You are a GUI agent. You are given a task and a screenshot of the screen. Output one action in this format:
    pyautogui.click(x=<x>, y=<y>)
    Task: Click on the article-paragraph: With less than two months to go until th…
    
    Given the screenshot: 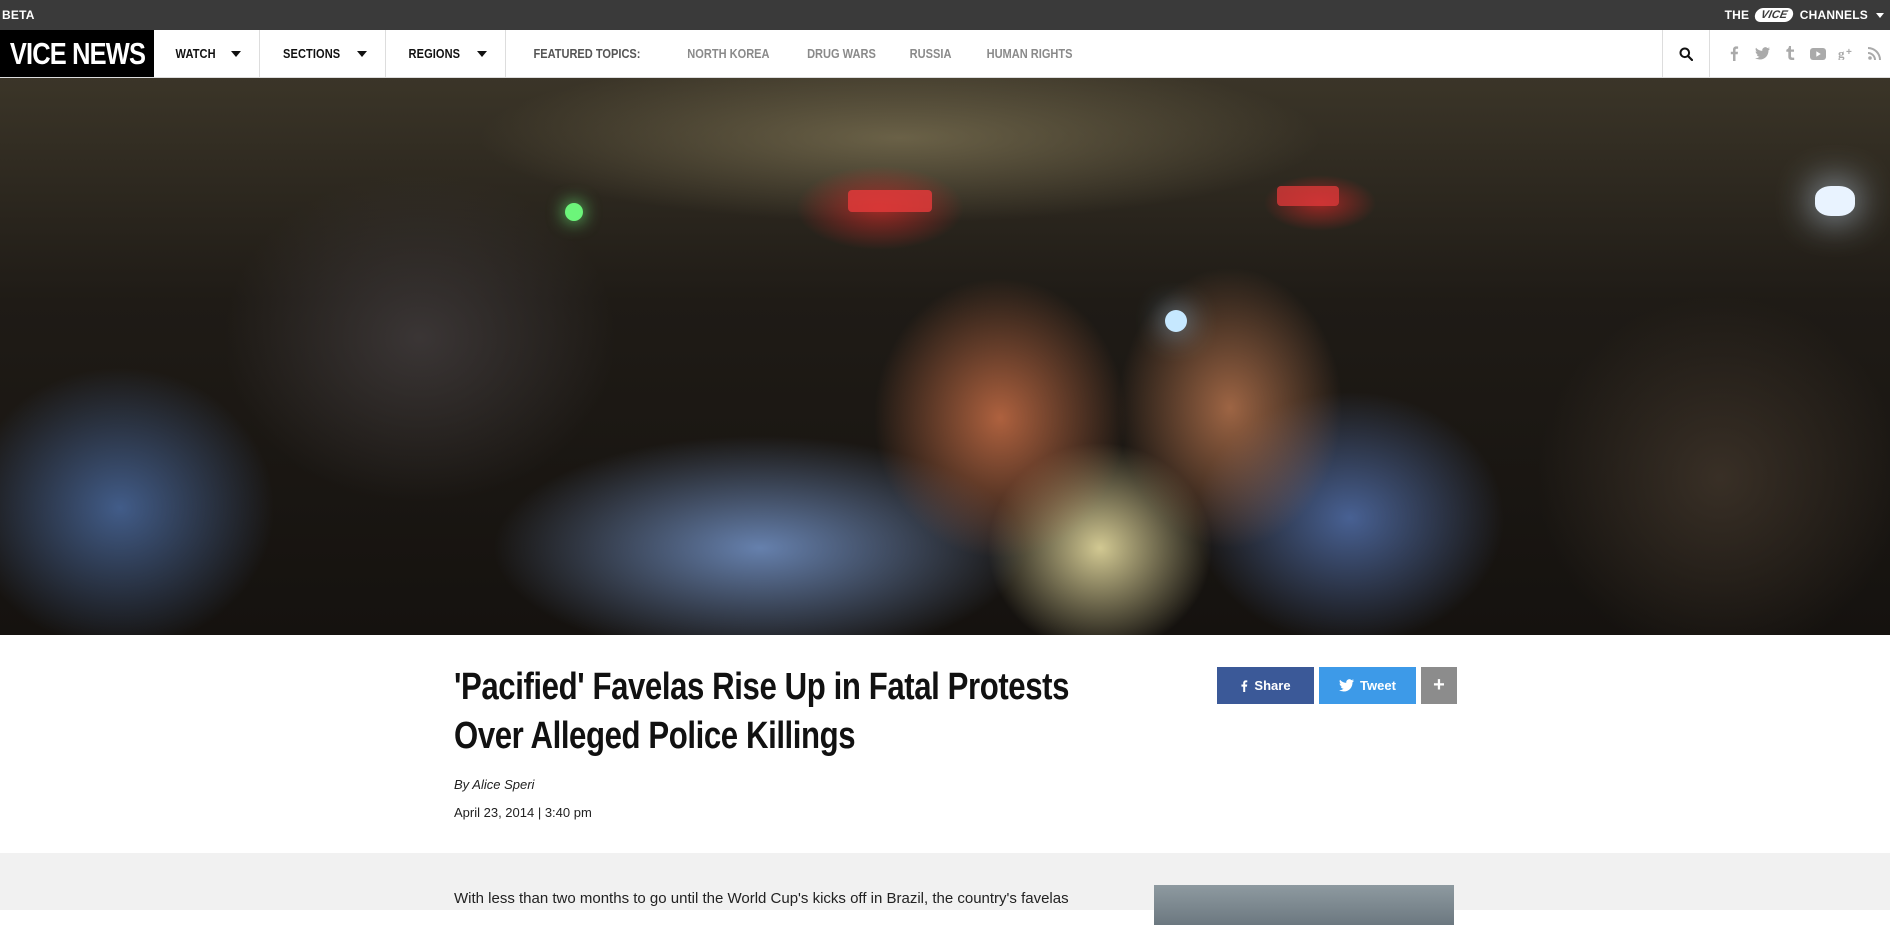 What is the action you would take?
    pyautogui.click(x=761, y=898)
    